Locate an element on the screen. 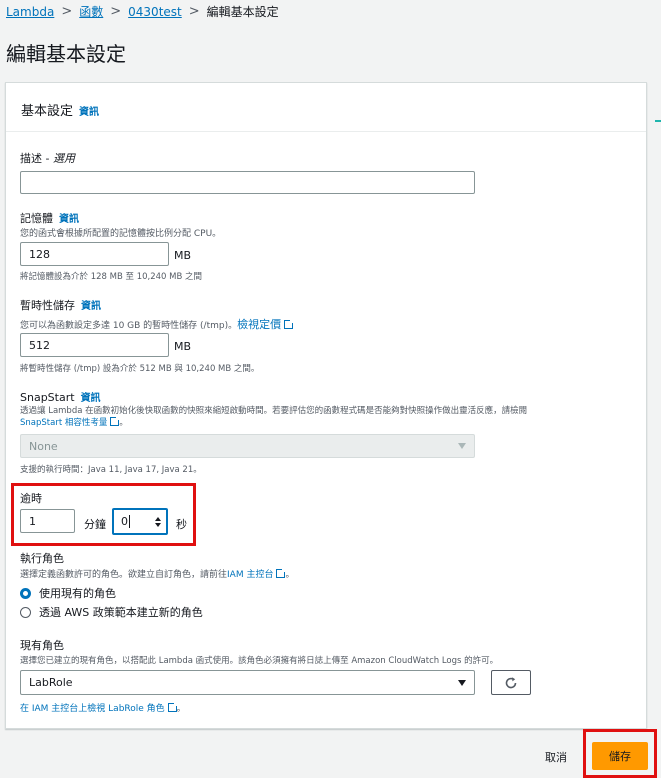 The height and width of the screenshot is (778, 661). radio-create-from-template: 透過 AWS 政策範本建立新的角色 is located at coordinates (111, 612).